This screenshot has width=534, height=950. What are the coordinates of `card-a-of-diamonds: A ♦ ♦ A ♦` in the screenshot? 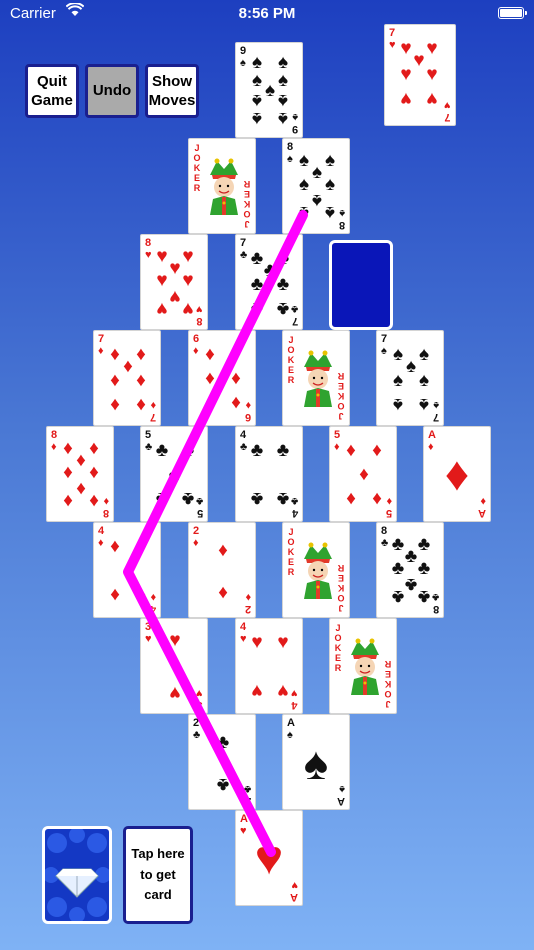 It's located at (457, 474).